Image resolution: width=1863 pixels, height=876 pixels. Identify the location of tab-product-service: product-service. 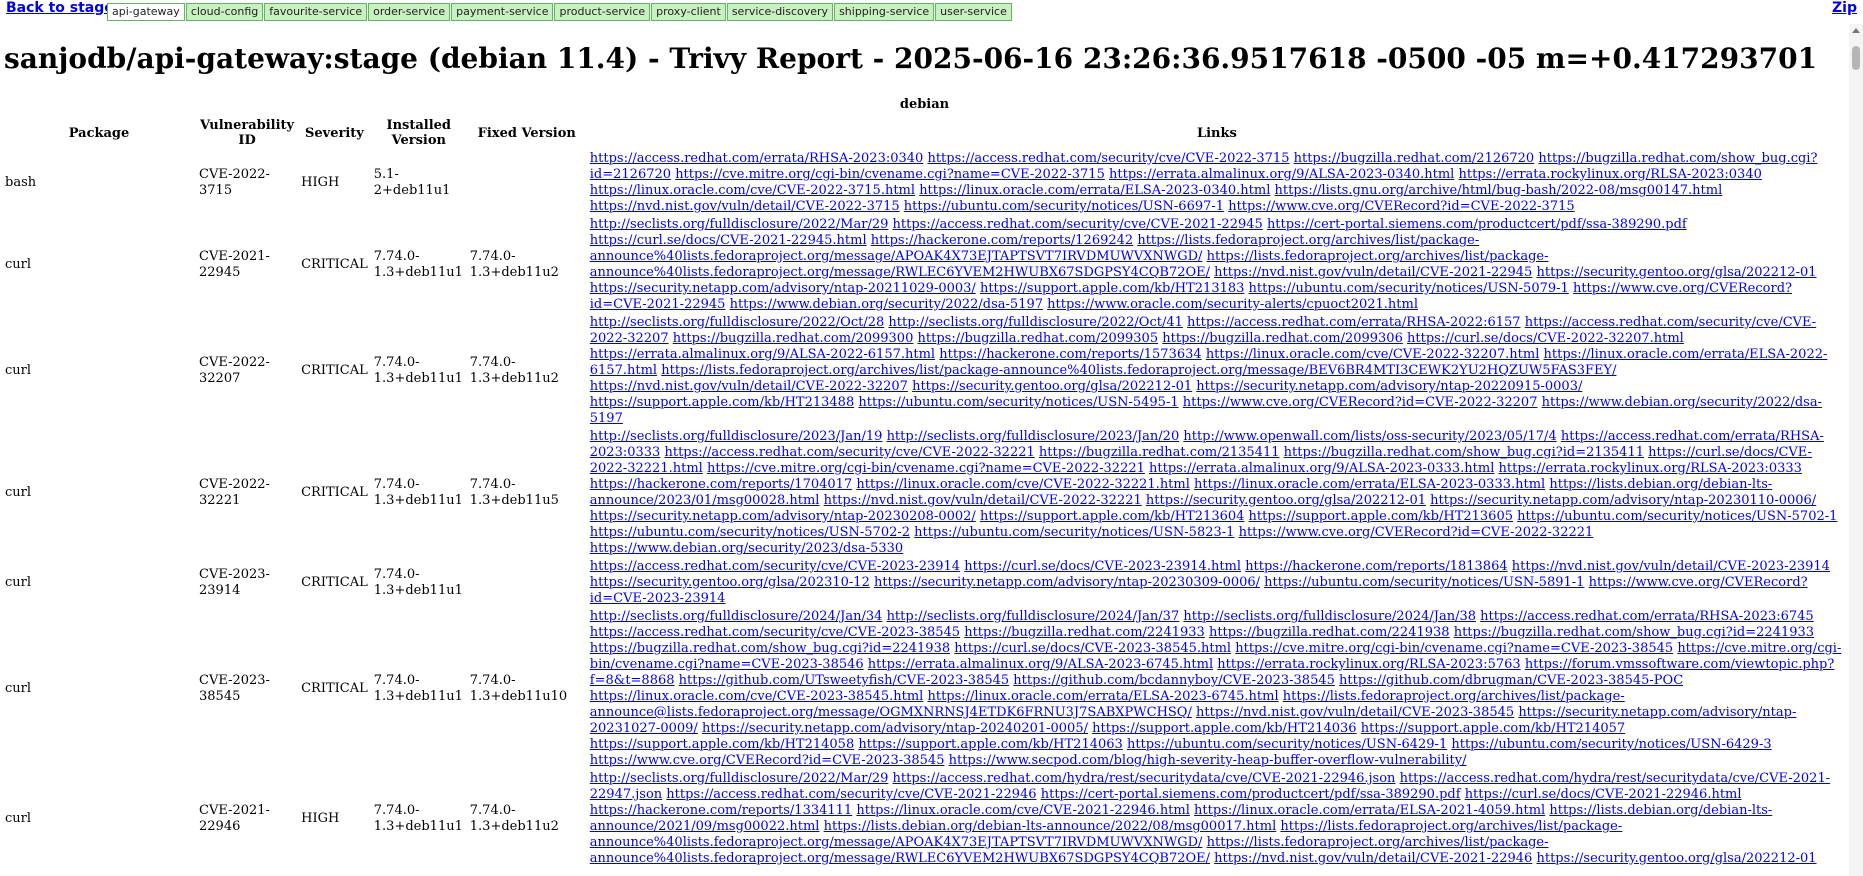
(602, 12).